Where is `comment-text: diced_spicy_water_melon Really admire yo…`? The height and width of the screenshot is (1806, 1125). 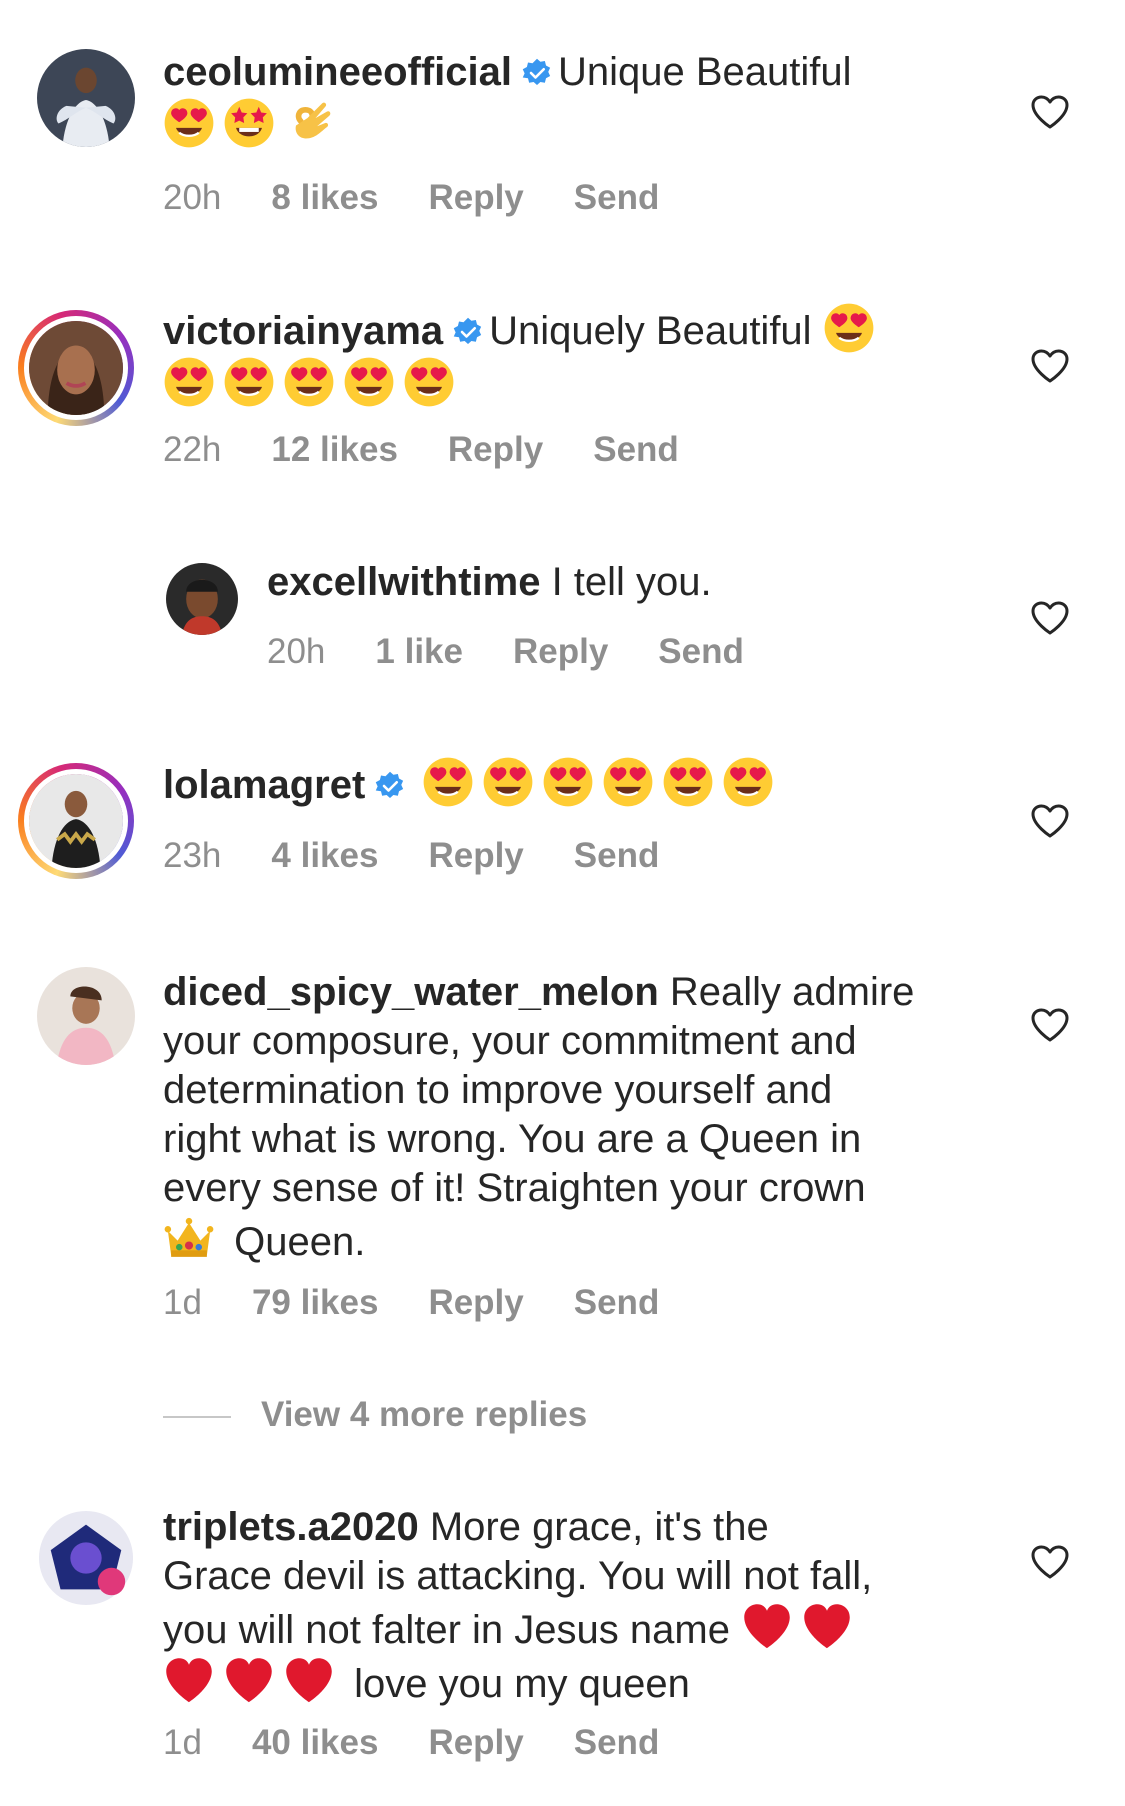 comment-text: diced_spicy_water_melon Really admire yo… is located at coordinates (573, 1117).